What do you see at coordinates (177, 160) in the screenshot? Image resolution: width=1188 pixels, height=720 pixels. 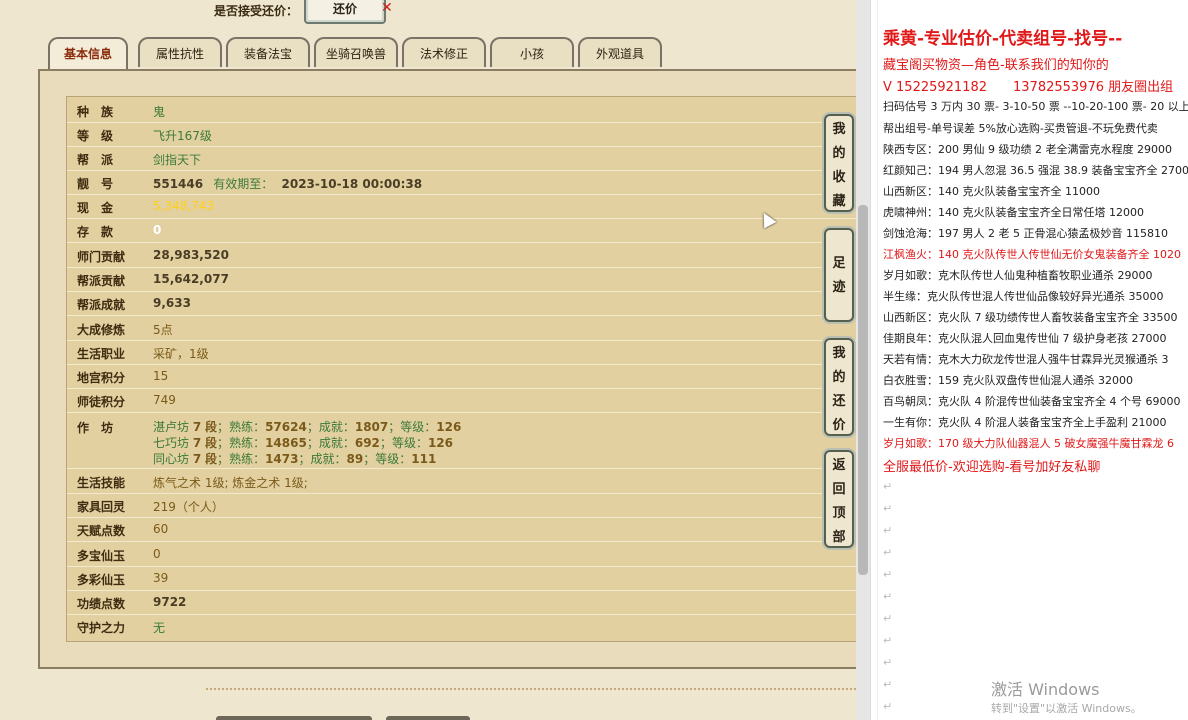 I see `faction-value: 剑指天下` at bounding box center [177, 160].